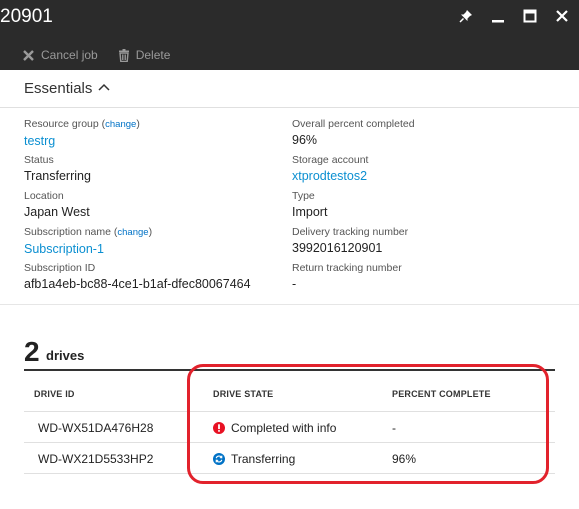 The width and height of the screenshot is (579, 509). I want to click on return-tracking-label: Return tracking number, so click(347, 268).